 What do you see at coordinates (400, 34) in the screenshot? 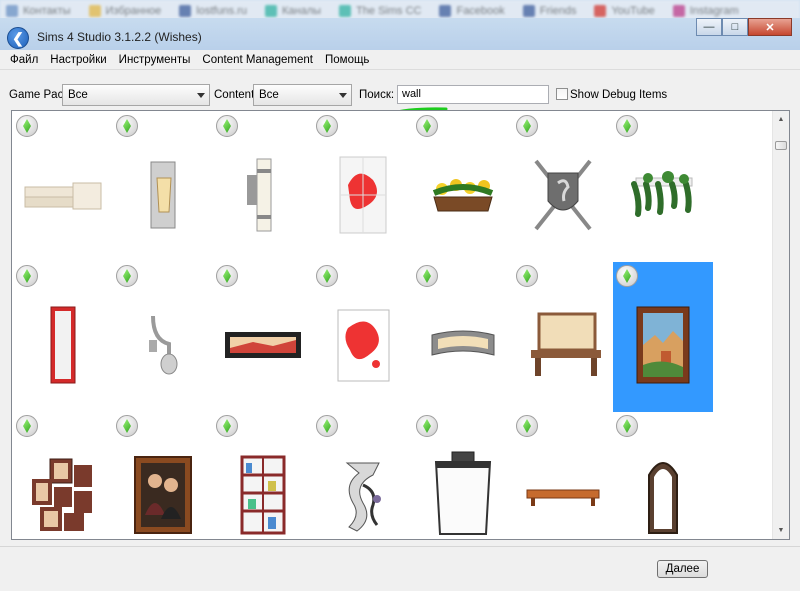
I see `title-bar: ❮ Sims 4 Studio 3.1.2.2 (Wishes) — □ ✕` at bounding box center [400, 34].